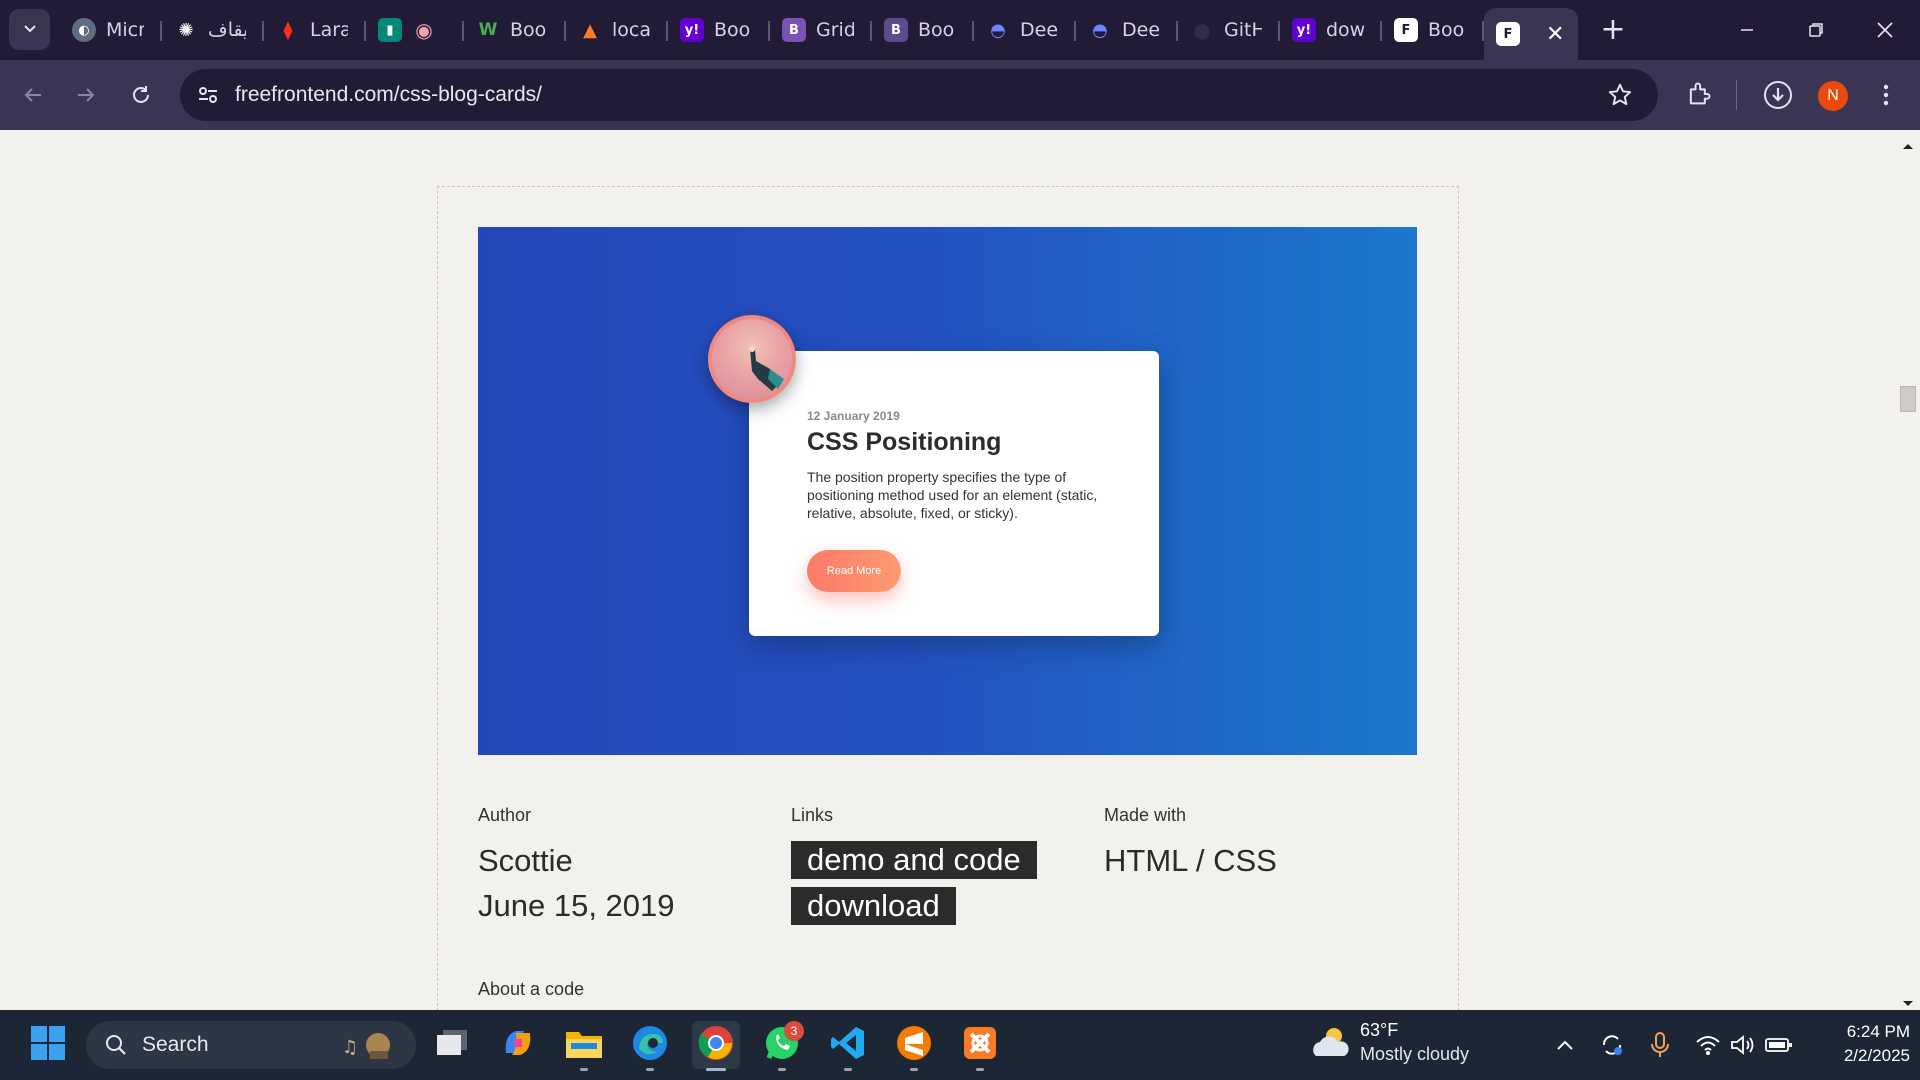  Describe the element at coordinates (1736, 95) in the screenshot. I see `toolbar-divider` at that location.